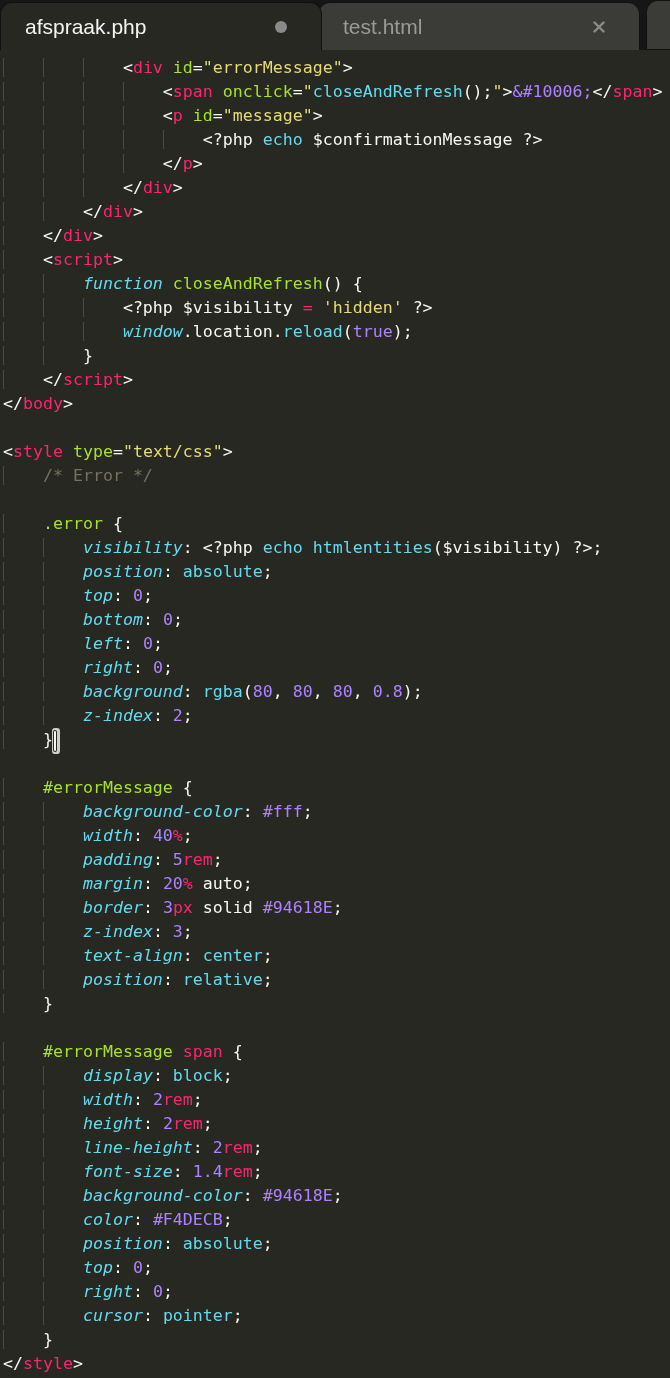 This screenshot has width=670, height=1378. I want to click on code-line: z-index: 3;, so click(98, 932).